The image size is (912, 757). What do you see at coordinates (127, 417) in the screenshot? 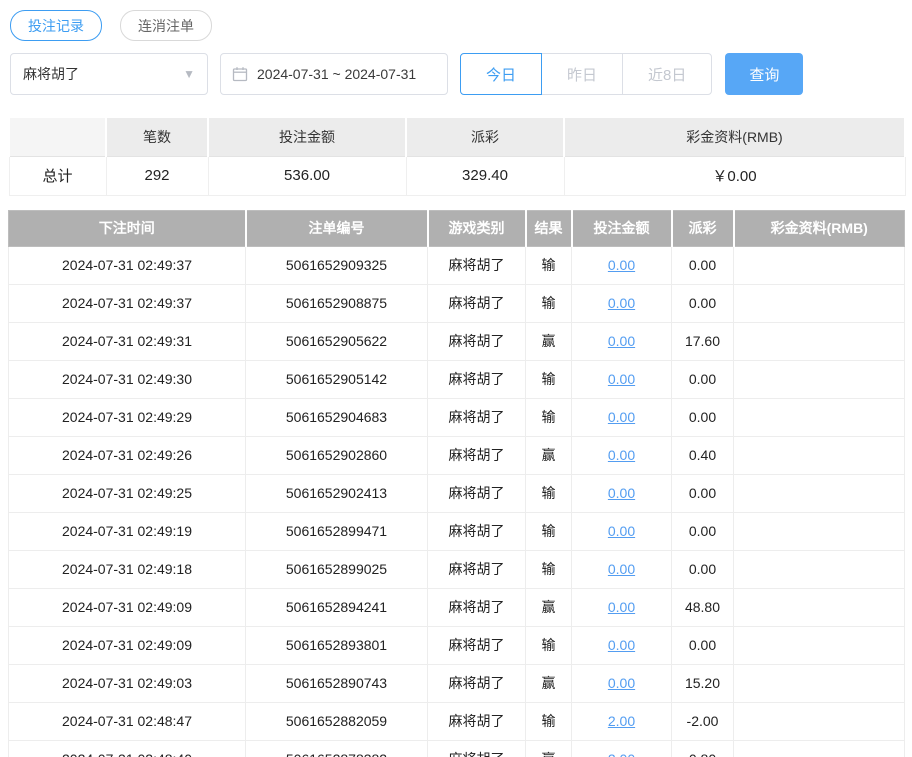
I see `cell-bet-time: 2024-07-31 02:49:29` at bounding box center [127, 417].